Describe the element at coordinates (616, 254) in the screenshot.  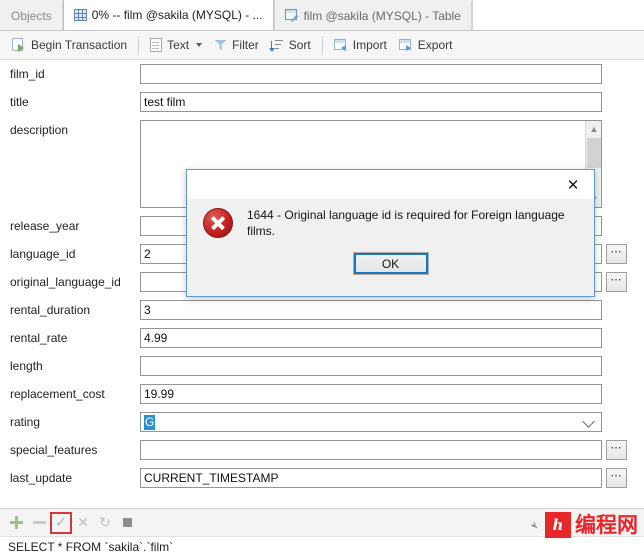
I see `language_id-browse-button: ⋯` at that location.